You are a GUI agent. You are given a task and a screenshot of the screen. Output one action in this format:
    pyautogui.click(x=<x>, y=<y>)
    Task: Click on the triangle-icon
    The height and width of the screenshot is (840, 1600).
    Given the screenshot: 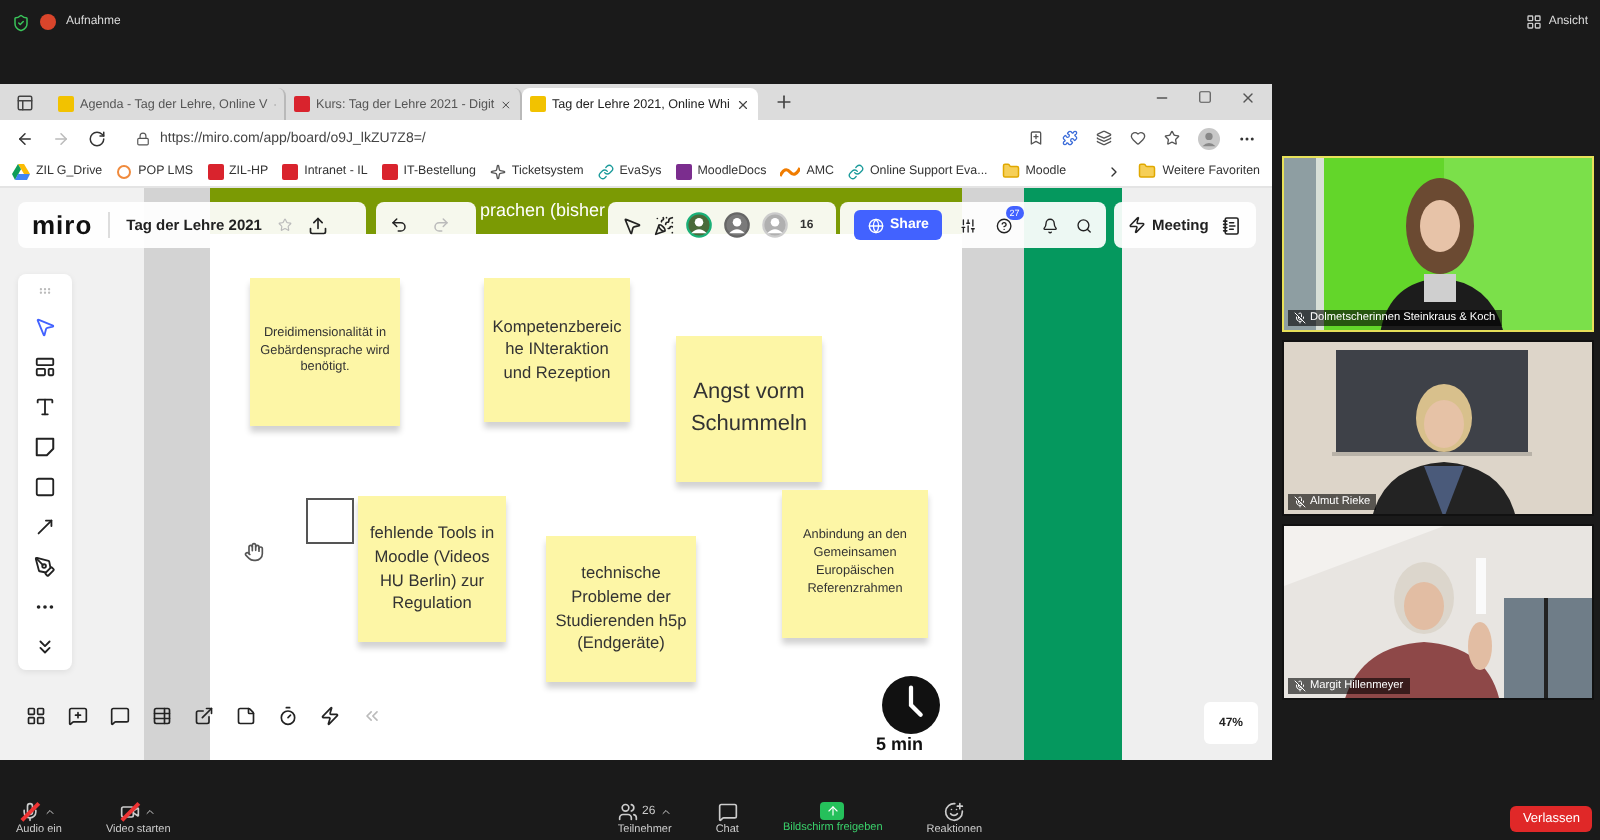 What is the action you would take?
    pyautogui.click(x=21, y=171)
    